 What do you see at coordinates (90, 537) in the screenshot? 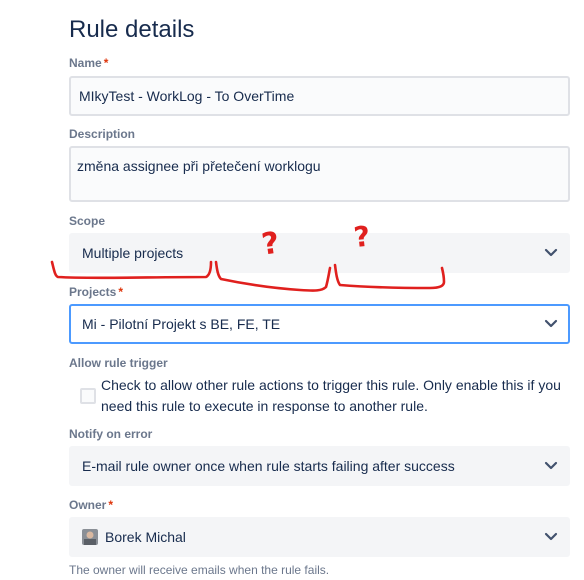
I see `avatar` at bounding box center [90, 537].